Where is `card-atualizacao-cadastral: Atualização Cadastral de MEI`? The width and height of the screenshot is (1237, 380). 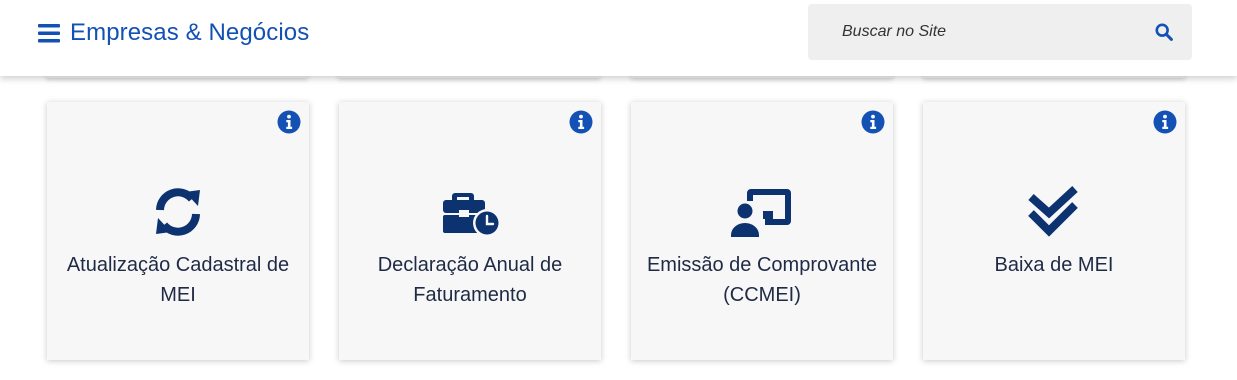
card-atualizacao-cadastral: Atualização Cadastral de MEI is located at coordinates (178, 231).